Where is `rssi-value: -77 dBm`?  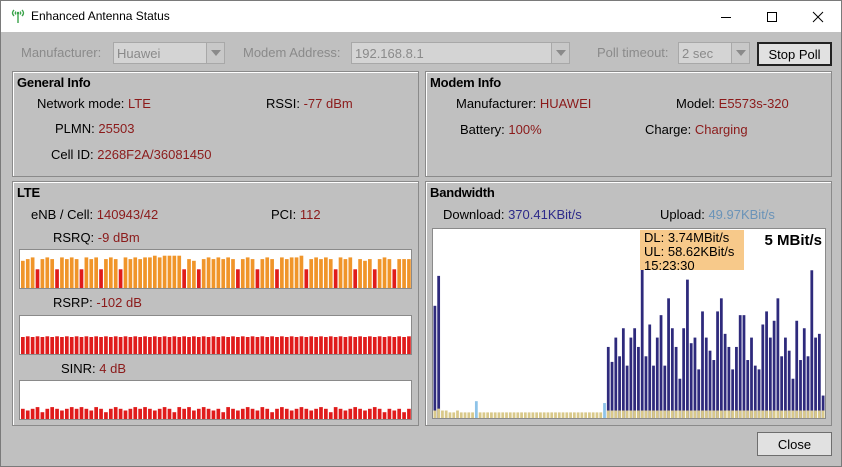 rssi-value: -77 dBm is located at coordinates (328, 103).